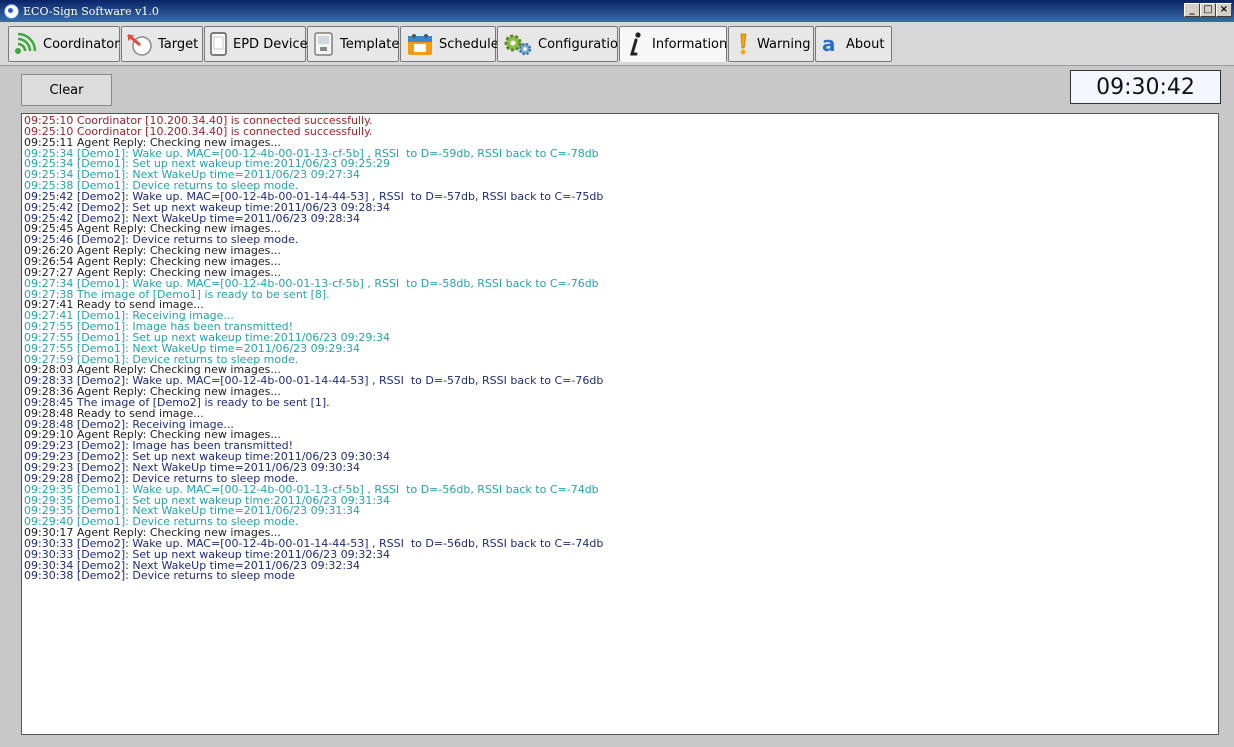 This screenshot has width=1234, height=747. I want to click on about-a-icon: a, so click(829, 44).